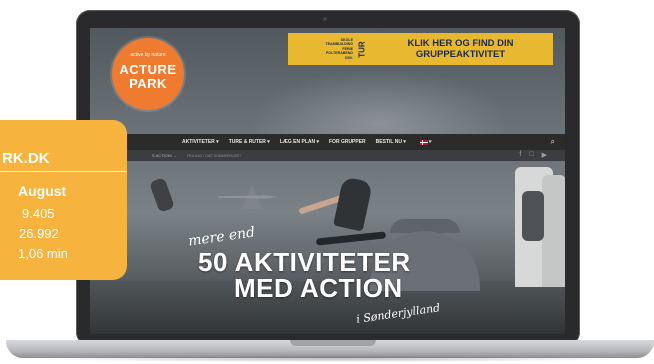 This screenshot has height=364, width=654. I want to click on banner-cta: KLIK HER OG FIND DIN GRUPPEAKTIVITET, so click(460, 49).